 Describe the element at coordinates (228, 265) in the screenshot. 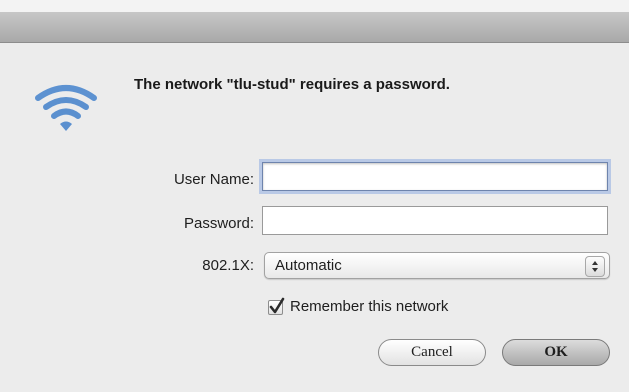

I see `security-label: 802.1X:` at that location.